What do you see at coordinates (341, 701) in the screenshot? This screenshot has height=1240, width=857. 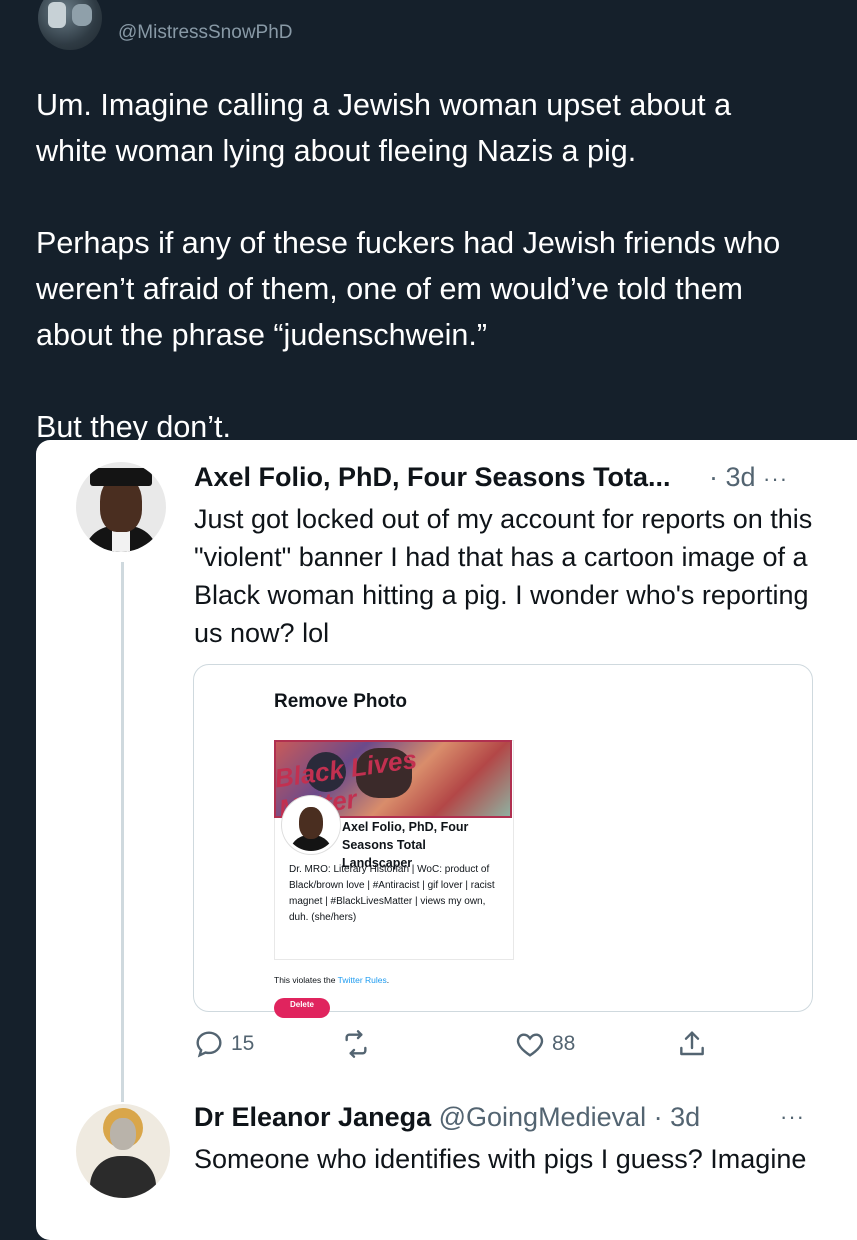 I see `remove-photo-title: Remove Photo` at bounding box center [341, 701].